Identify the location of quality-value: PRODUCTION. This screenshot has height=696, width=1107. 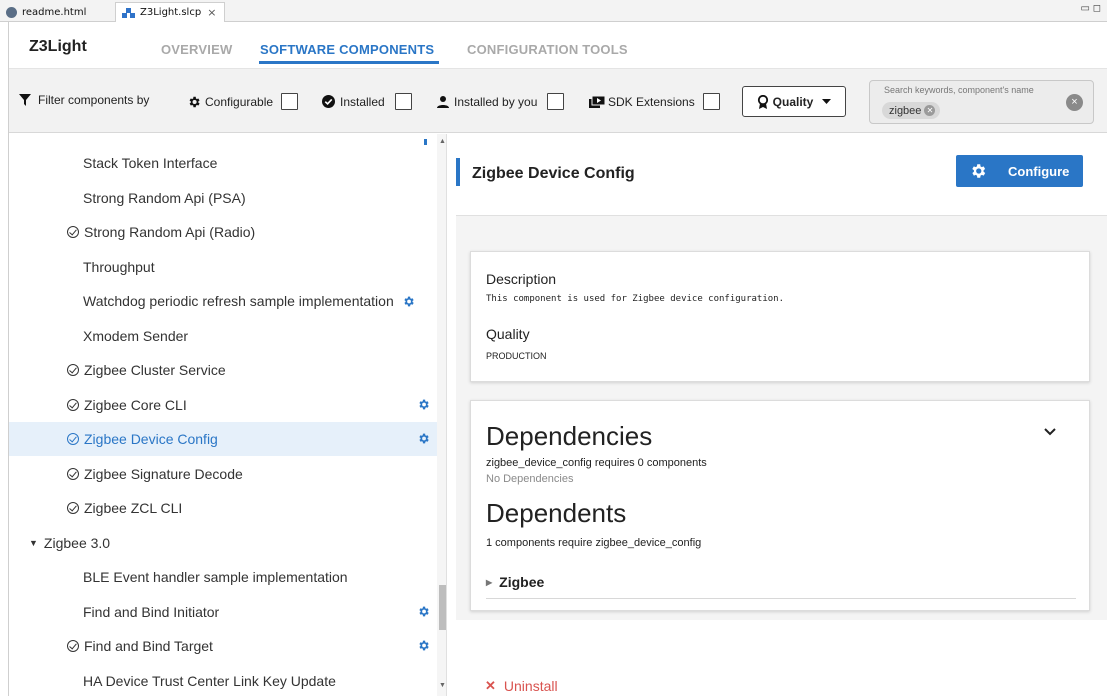
(516, 356).